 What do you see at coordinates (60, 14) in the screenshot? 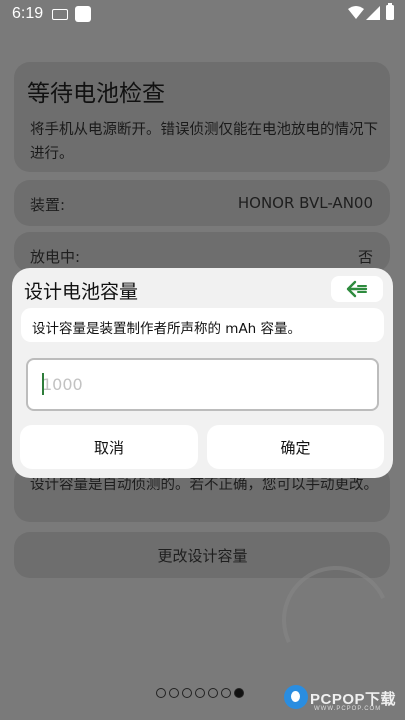
I see `keyboard-icon` at bounding box center [60, 14].